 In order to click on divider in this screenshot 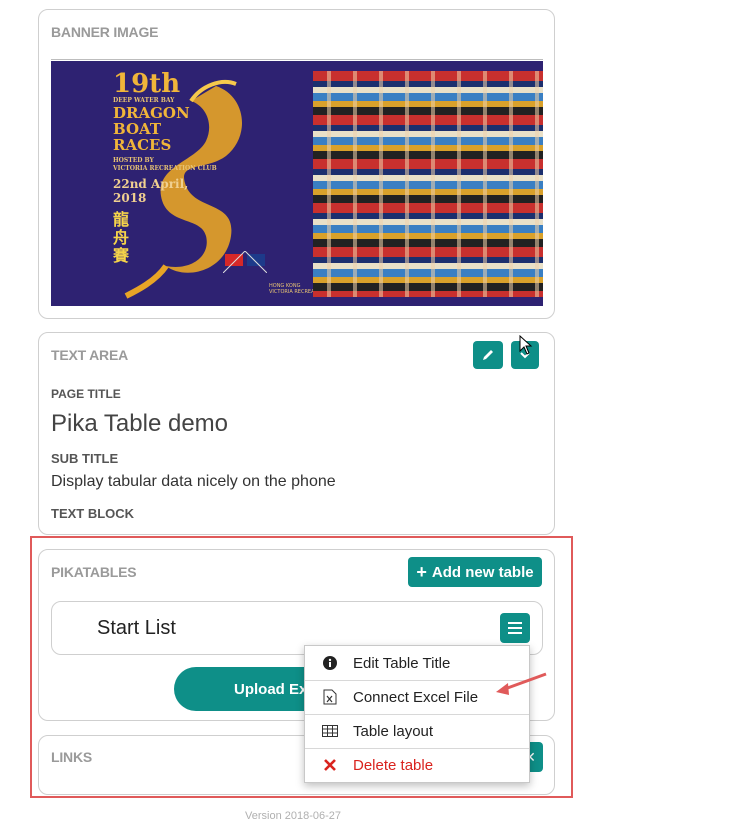, I will do `click(297, 59)`.